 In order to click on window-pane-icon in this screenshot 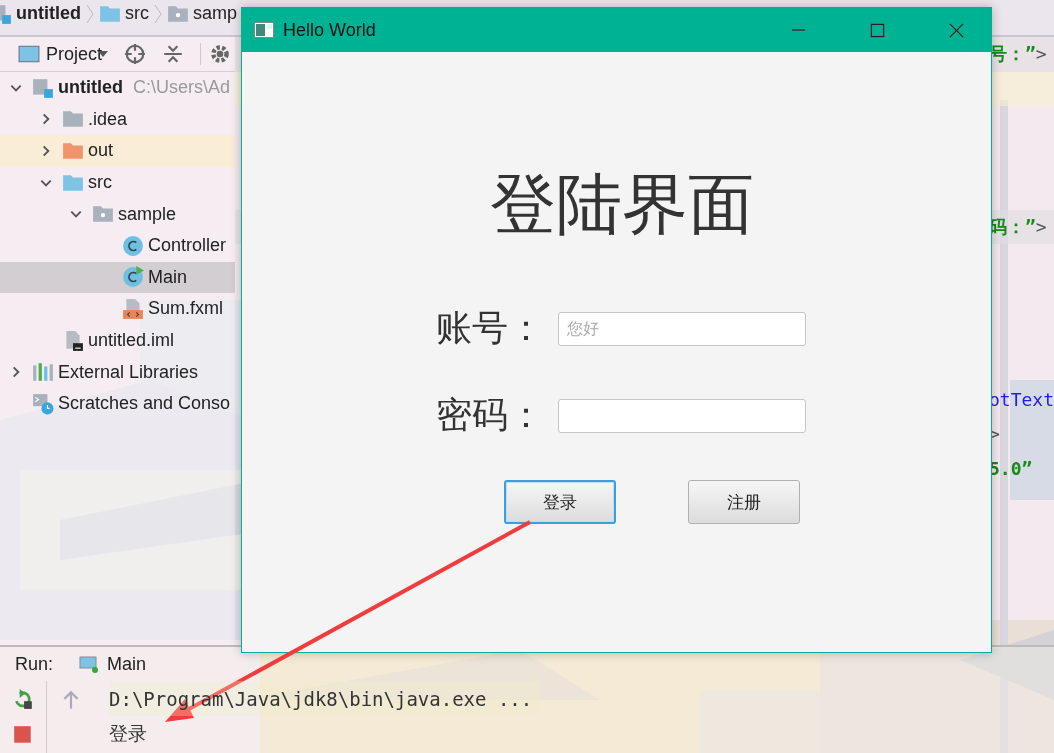, I will do `click(29, 54)`.